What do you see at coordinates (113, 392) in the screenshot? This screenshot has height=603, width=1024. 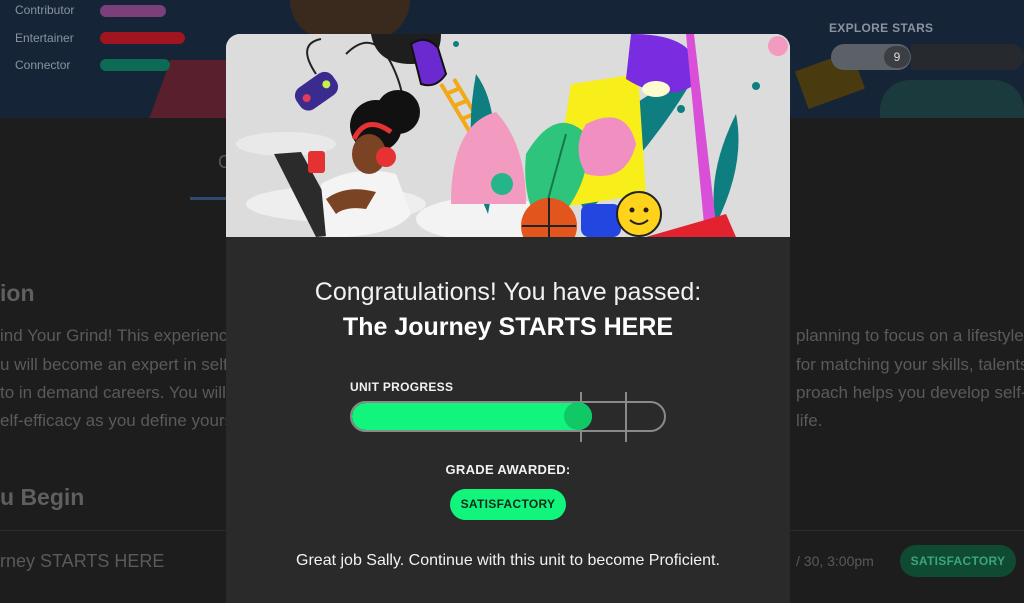 I see `description-line: to in demand careers. You will` at bounding box center [113, 392].